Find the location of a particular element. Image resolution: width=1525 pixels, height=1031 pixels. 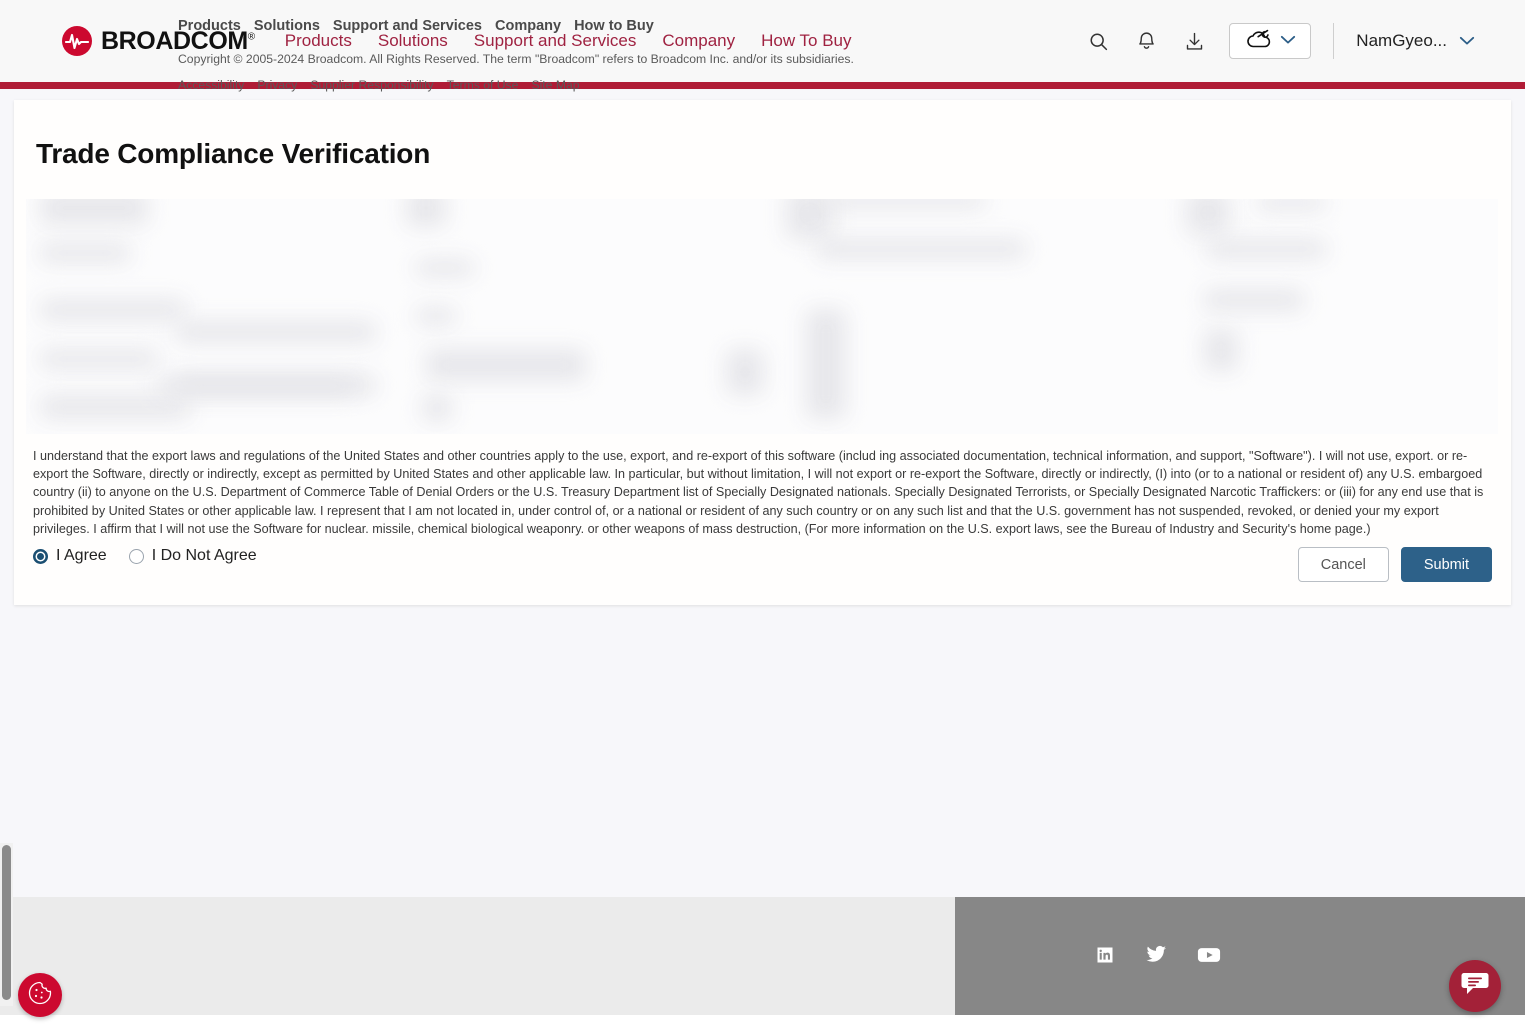

footer-nav-company: Company is located at coordinates (528, 26).